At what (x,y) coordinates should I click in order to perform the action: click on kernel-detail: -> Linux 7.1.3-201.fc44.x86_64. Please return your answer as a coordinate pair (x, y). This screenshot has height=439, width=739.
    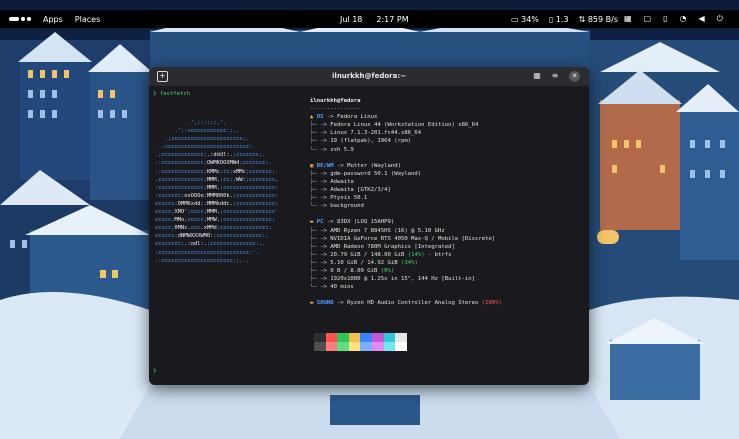
    Looking at the image, I should click on (371, 133).